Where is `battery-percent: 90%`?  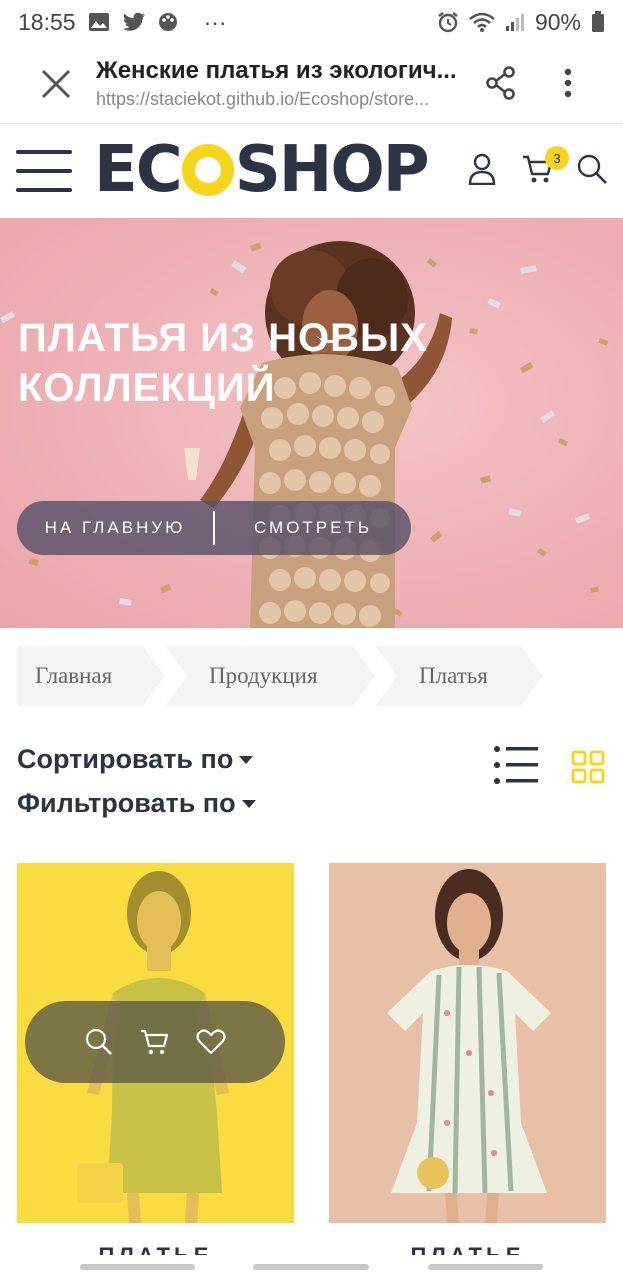
battery-percent: 90% is located at coordinates (557, 21).